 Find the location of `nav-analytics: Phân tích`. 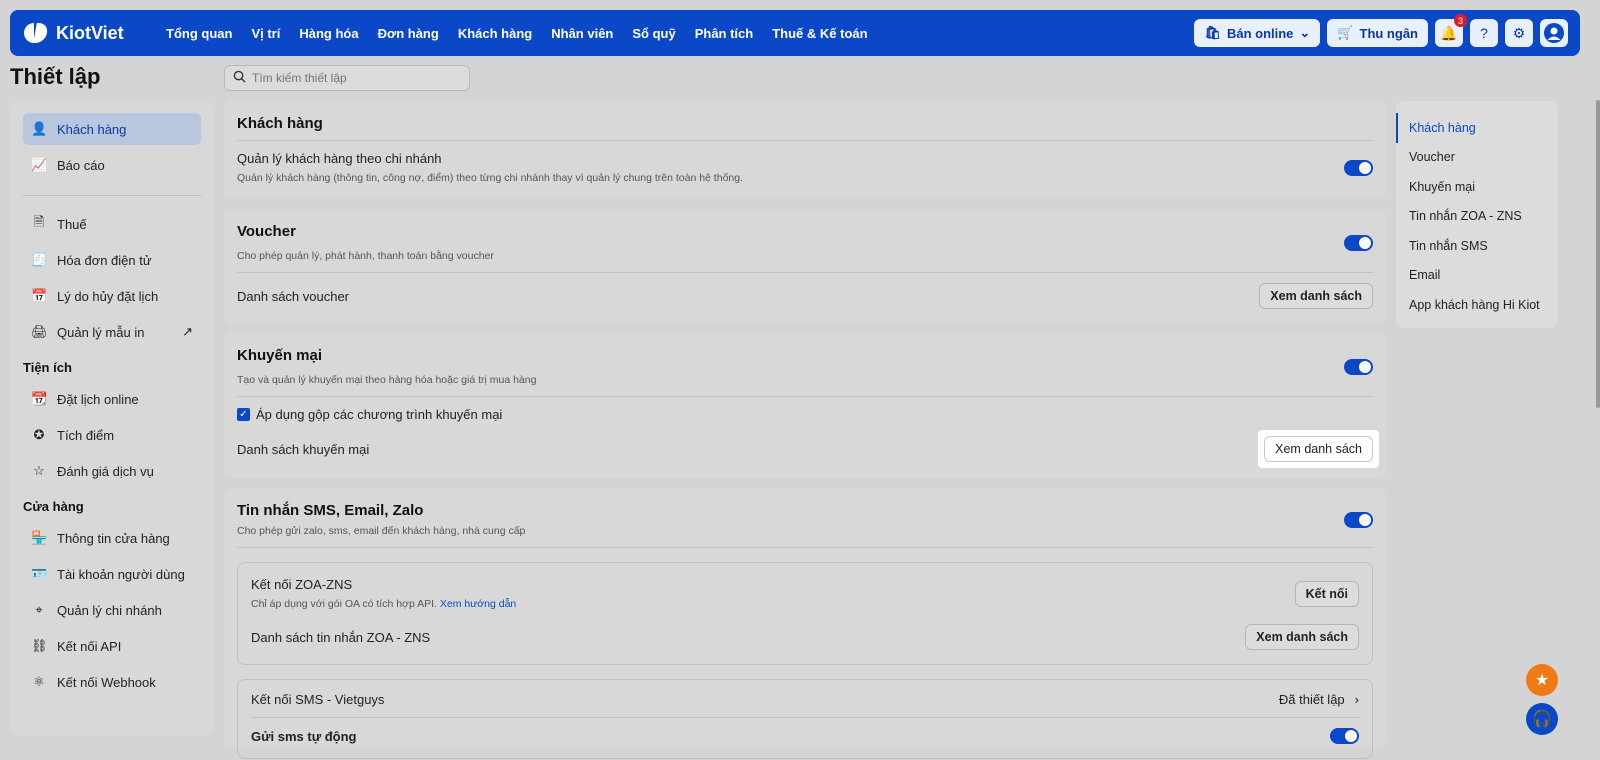

nav-analytics: Phân tích is located at coordinates (724, 33).